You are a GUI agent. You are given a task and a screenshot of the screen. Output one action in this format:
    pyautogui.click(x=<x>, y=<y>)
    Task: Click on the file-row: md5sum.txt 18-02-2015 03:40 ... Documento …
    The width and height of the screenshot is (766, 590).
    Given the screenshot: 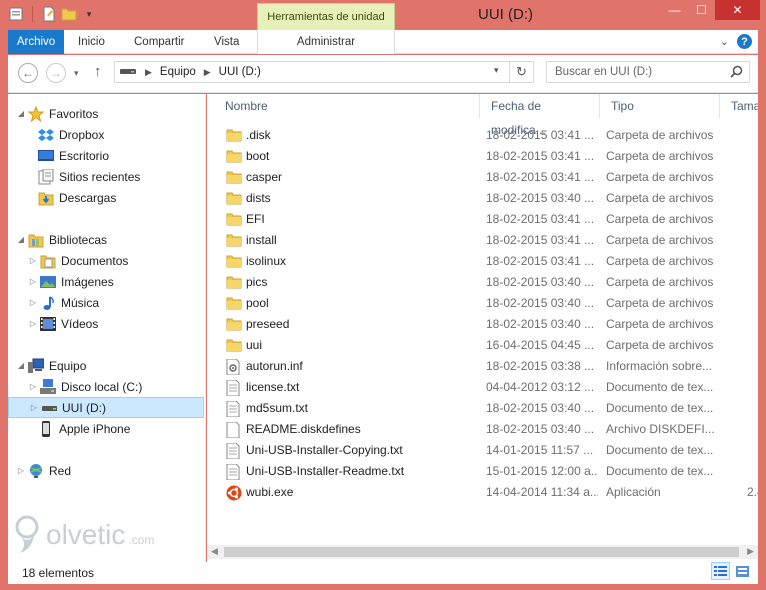 What is the action you would take?
    pyautogui.click(x=482, y=408)
    